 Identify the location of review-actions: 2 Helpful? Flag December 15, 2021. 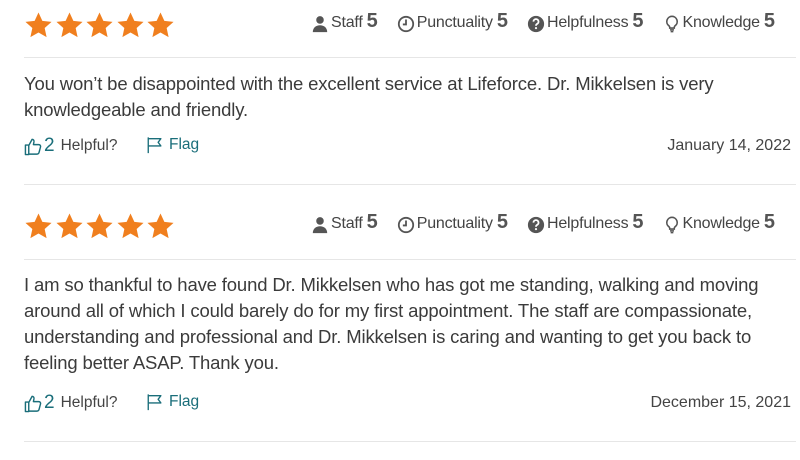
(400, 404).